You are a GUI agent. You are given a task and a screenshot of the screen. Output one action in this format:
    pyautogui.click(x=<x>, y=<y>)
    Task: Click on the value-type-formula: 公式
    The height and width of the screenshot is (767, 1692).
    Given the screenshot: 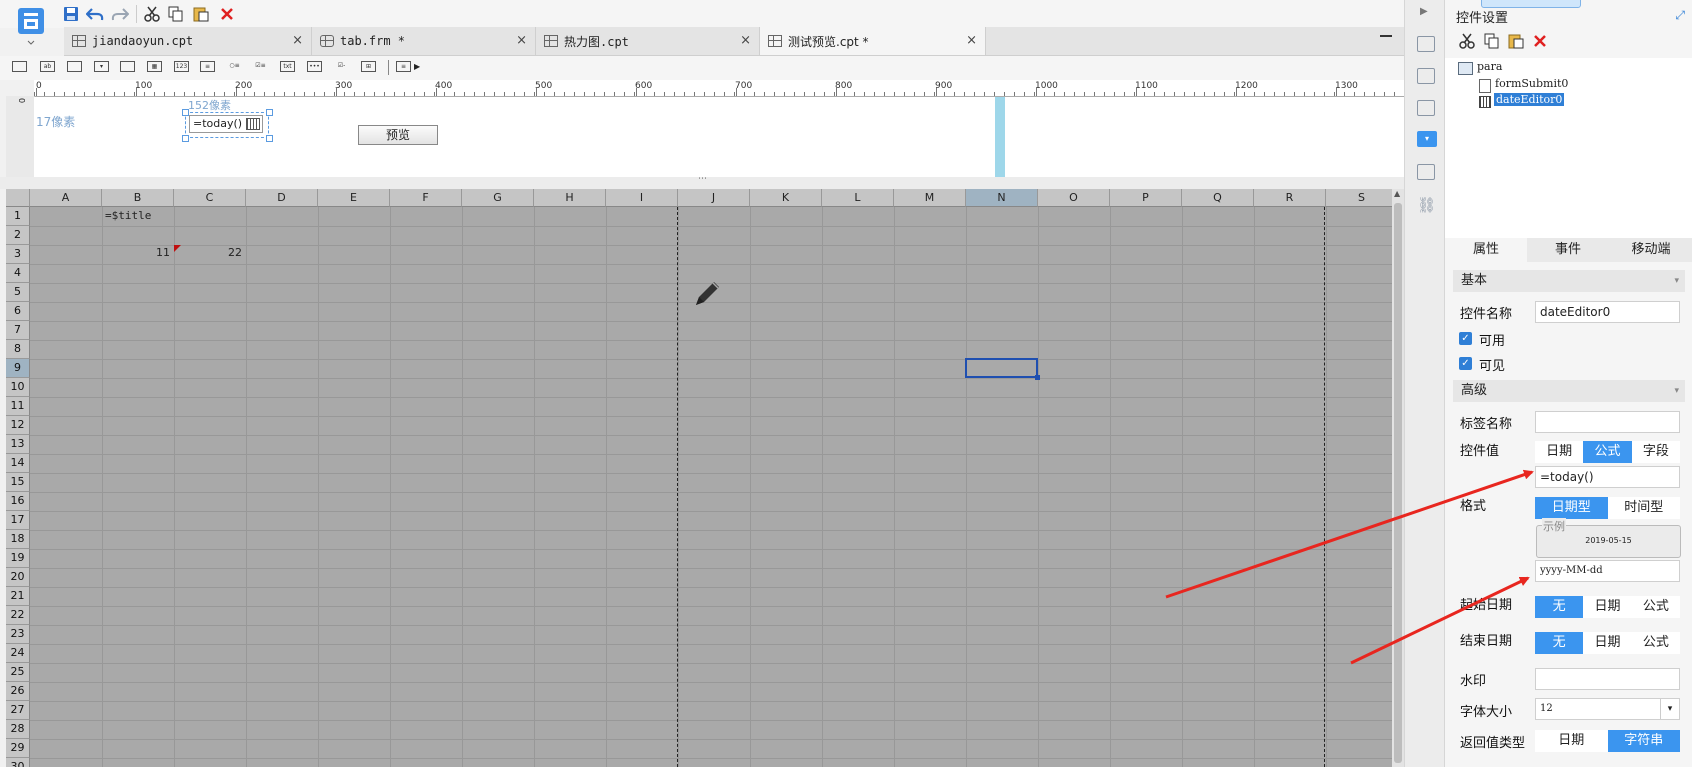 What is the action you would take?
    pyautogui.click(x=1607, y=452)
    